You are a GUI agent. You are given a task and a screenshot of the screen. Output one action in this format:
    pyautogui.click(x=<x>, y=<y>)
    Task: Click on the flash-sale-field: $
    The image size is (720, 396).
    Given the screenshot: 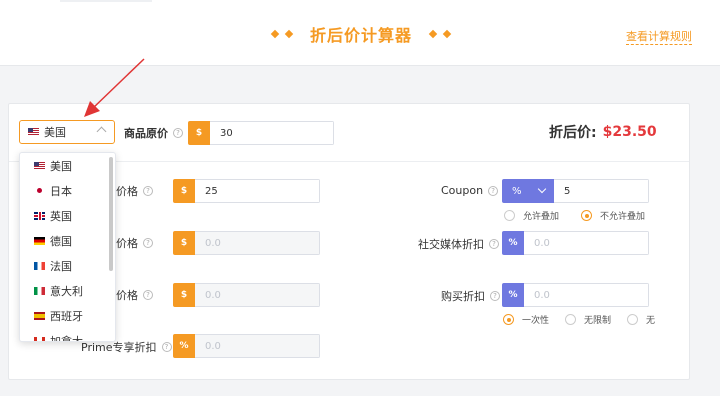 What is the action you would take?
    pyautogui.click(x=246, y=191)
    